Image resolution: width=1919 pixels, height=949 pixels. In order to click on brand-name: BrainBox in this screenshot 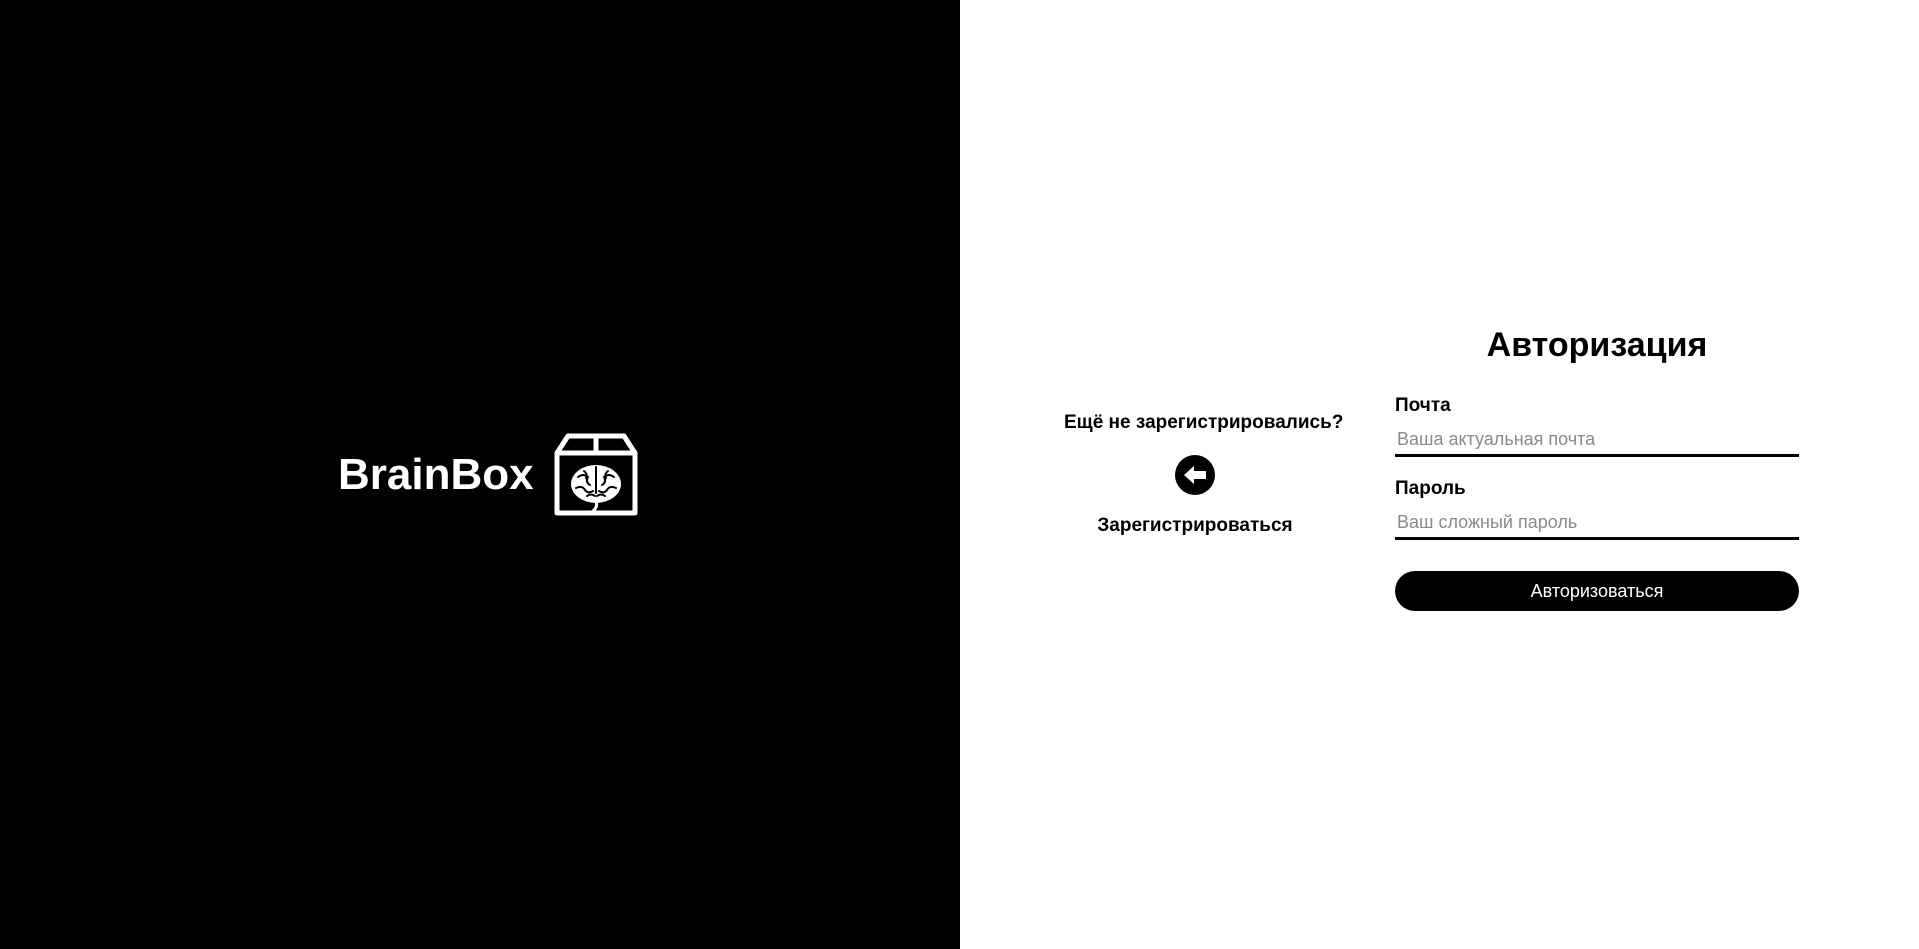, I will do `click(436, 474)`.